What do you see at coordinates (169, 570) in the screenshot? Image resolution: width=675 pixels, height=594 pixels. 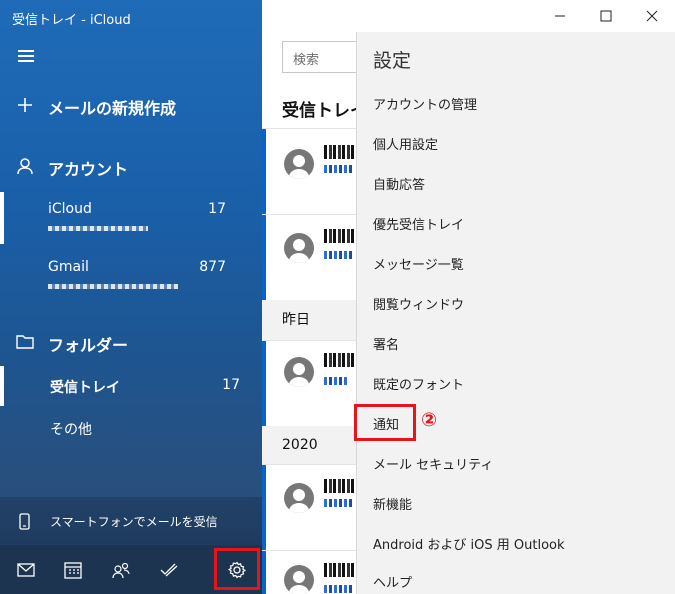 I see `todo-icon` at bounding box center [169, 570].